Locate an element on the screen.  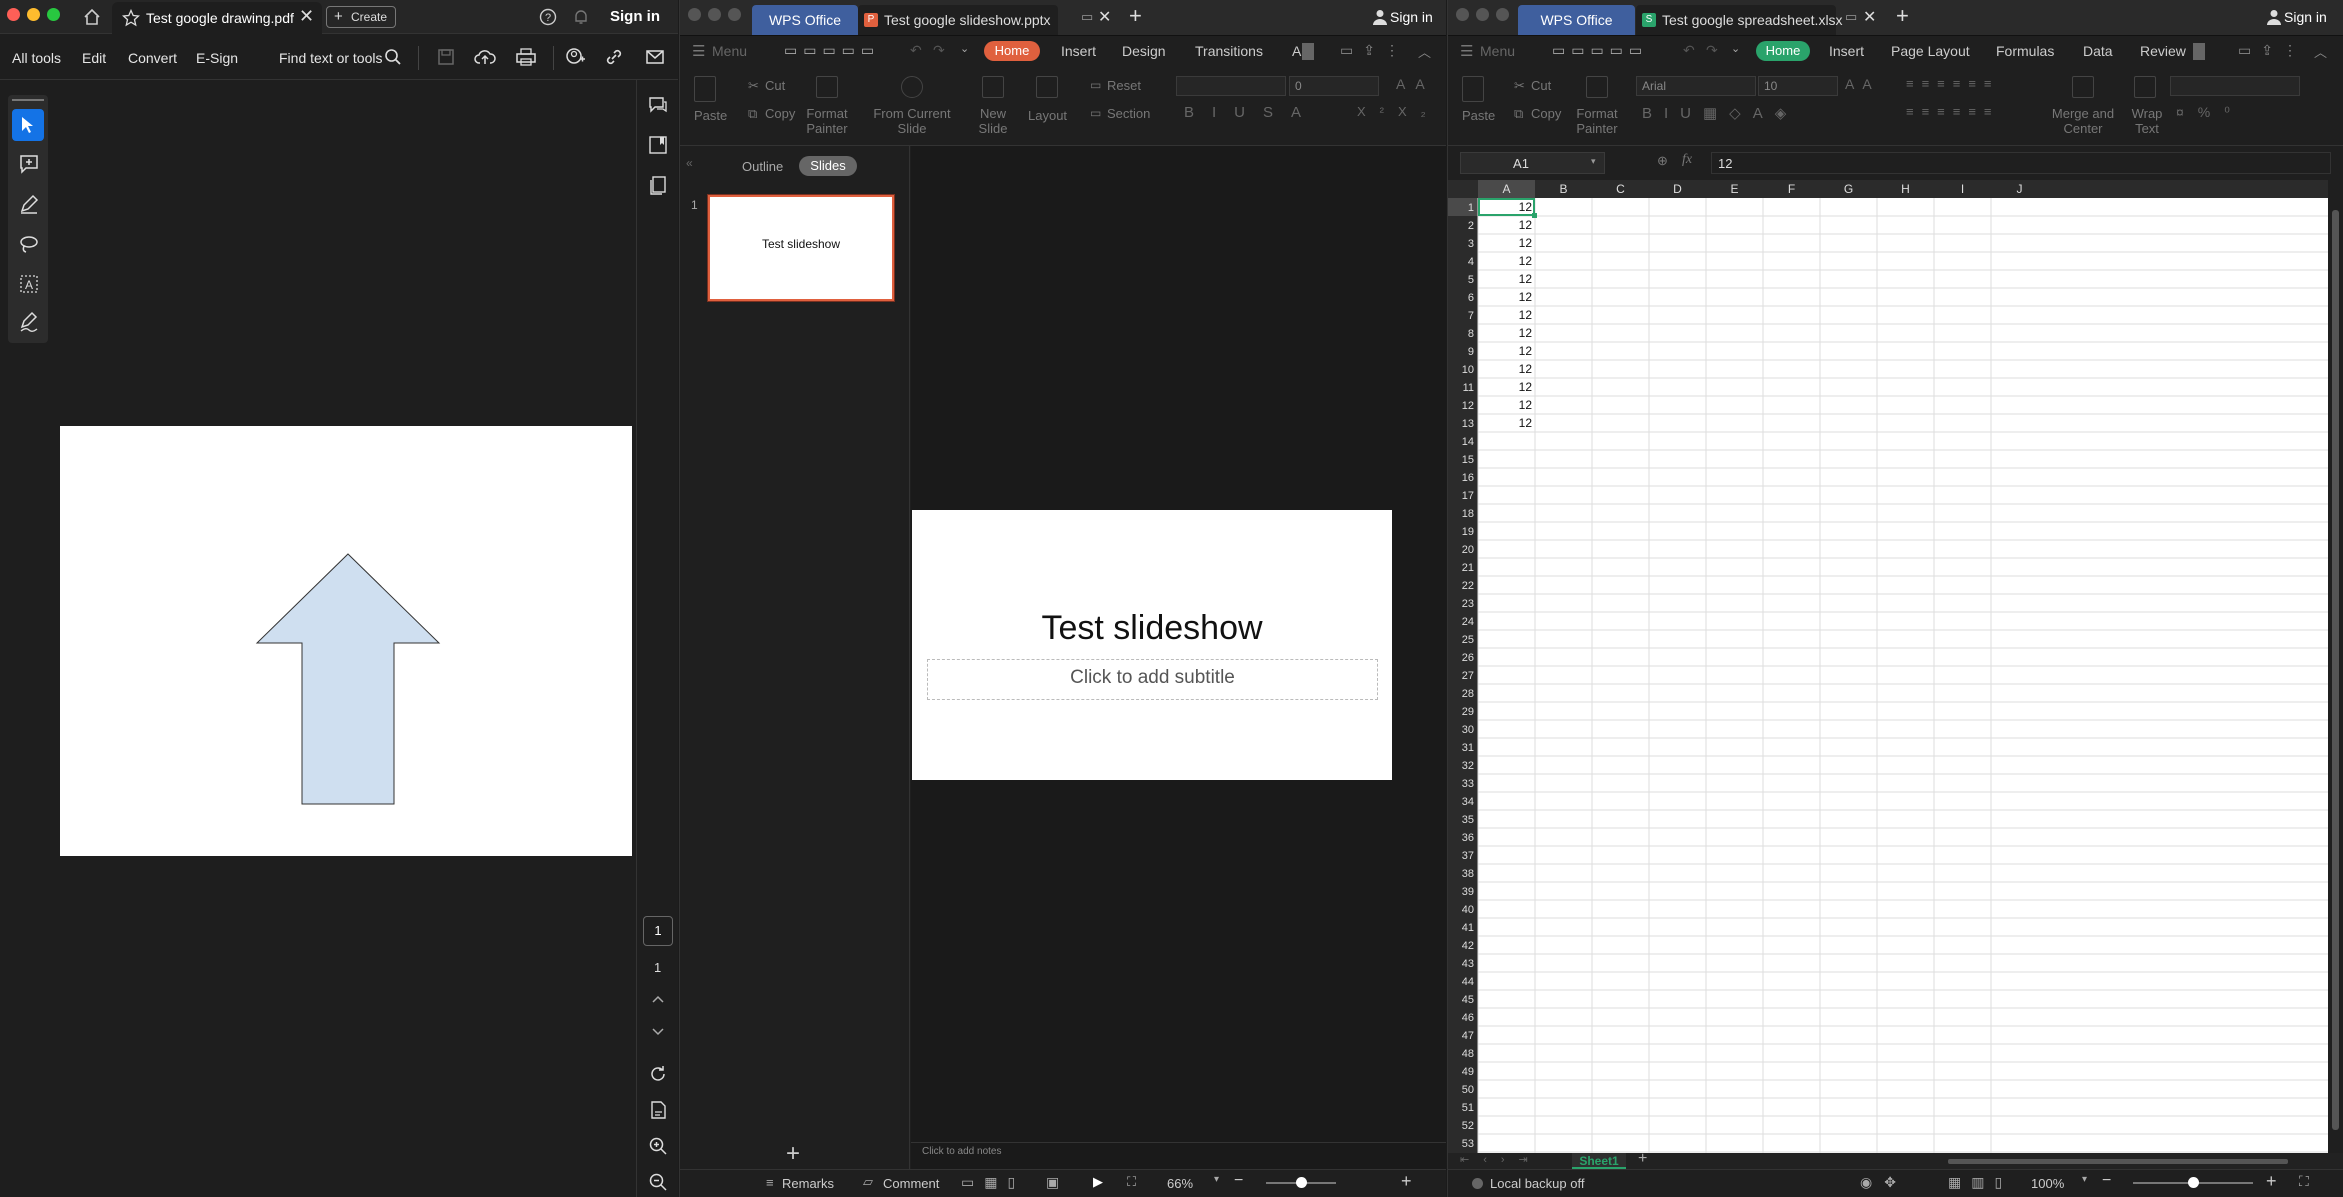
home-icon is located at coordinates (92, 17).